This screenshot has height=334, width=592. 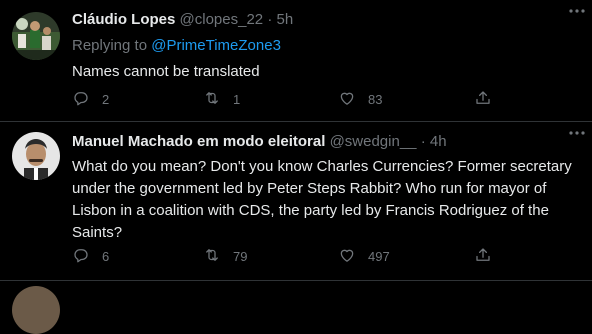 What do you see at coordinates (221, 99) in the screenshot?
I see `retweet-button: 1` at bounding box center [221, 99].